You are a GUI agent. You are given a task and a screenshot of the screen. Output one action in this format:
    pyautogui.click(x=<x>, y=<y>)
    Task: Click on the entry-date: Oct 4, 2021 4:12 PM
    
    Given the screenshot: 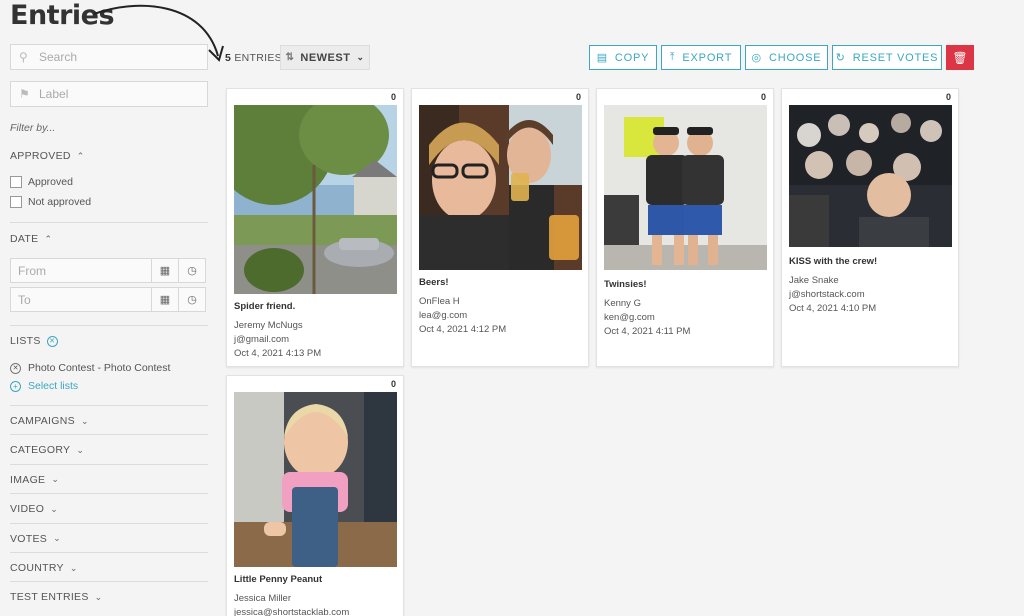 What is the action you would take?
    pyautogui.click(x=463, y=329)
    